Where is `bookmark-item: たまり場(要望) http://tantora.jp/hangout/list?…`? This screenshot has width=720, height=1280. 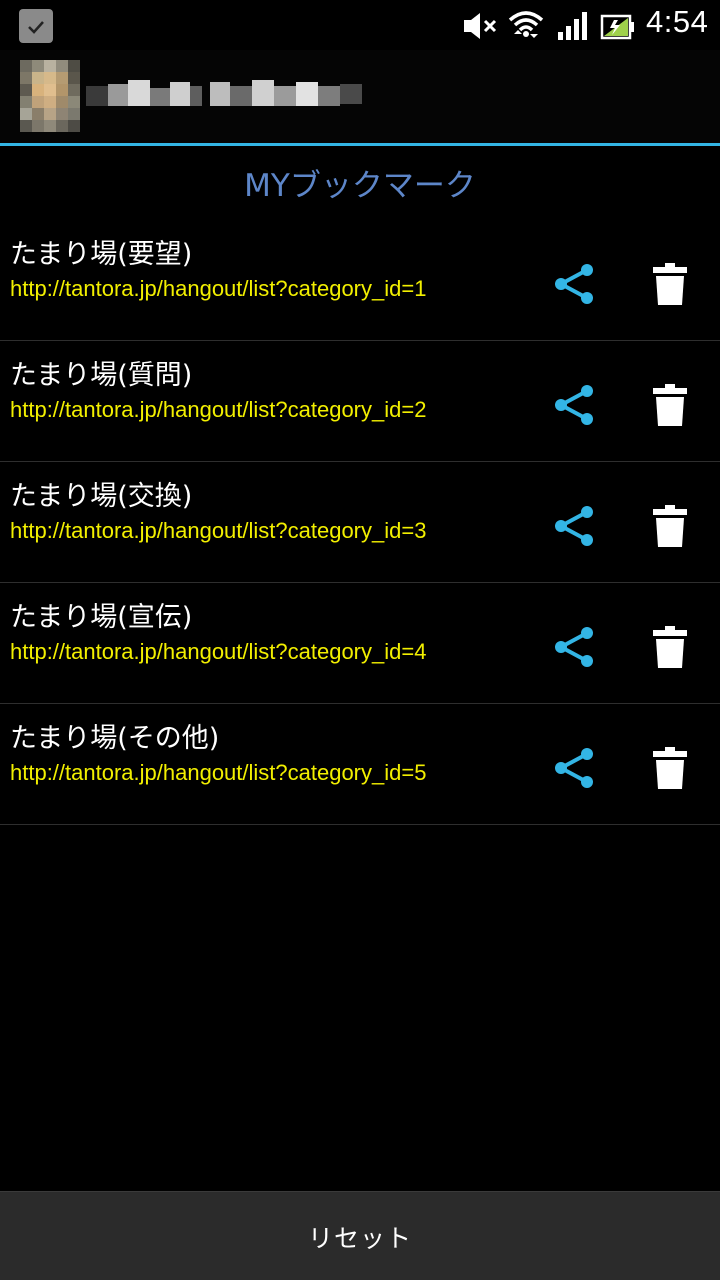
bookmark-item: たまり場(要望) http://tantora.jp/hangout/list?… is located at coordinates (360, 280).